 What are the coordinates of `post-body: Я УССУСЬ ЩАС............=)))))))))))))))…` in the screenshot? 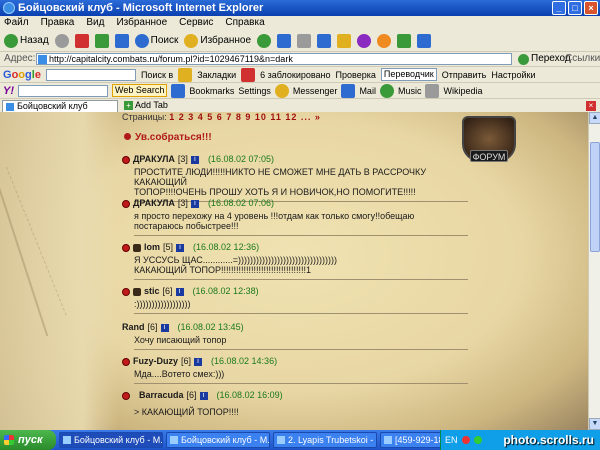 It's located at (235, 265).